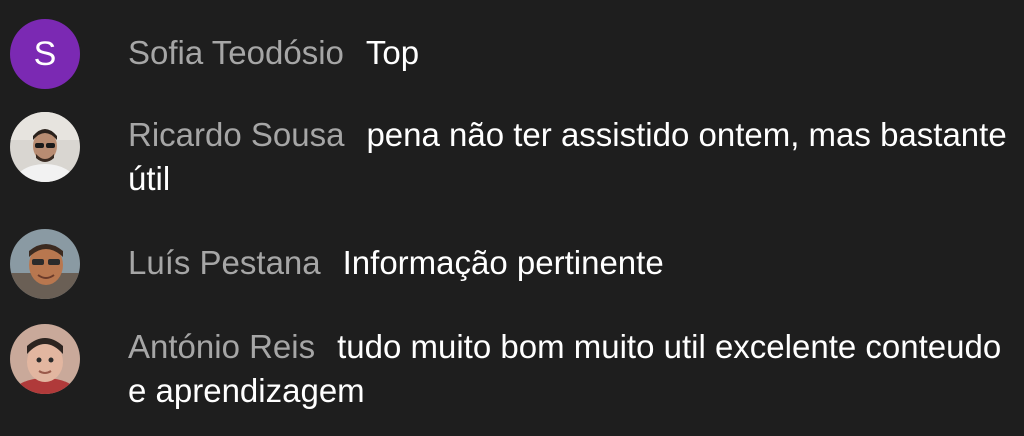 Image resolution: width=1024 pixels, height=436 pixels. I want to click on author-name: Sofia Teodósio, so click(236, 52).